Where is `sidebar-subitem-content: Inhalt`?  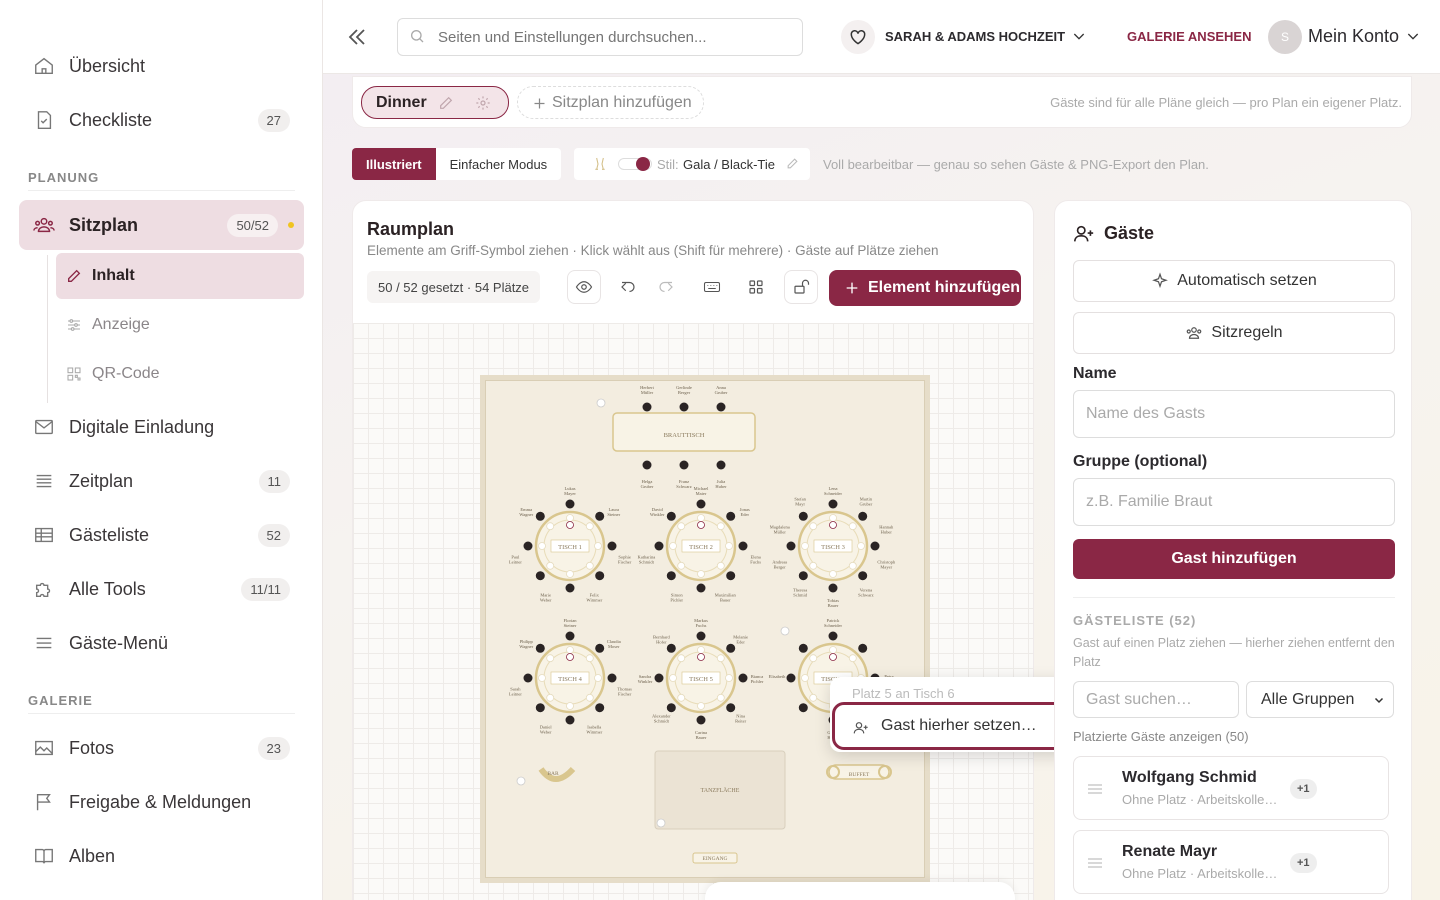
sidebar-subitem-content: Inhalt is located at coordinates (180, 276).